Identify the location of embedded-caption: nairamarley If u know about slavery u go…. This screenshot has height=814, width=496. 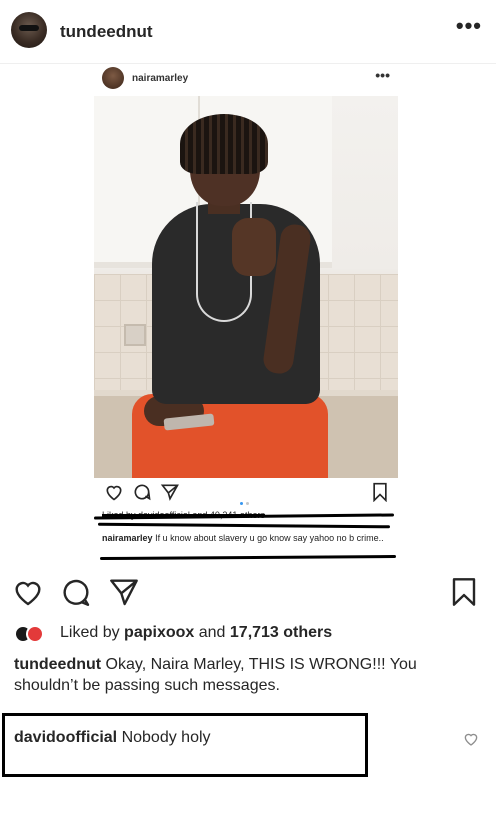
(248, 538).